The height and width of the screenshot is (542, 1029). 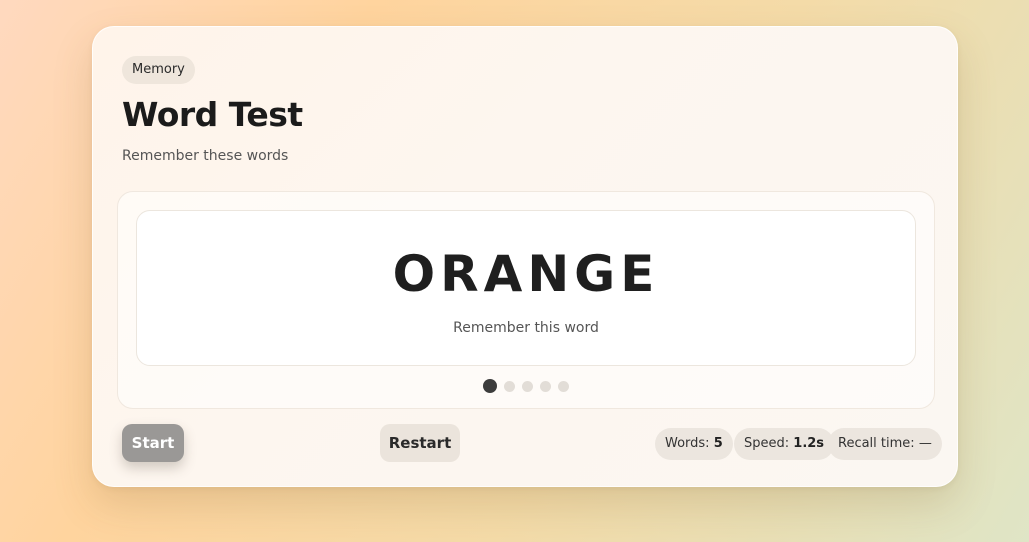 What do you see at coordinates (420, 443) in the screenshot?
I see `restart-button: Restart` at bounding box center [420, 443].